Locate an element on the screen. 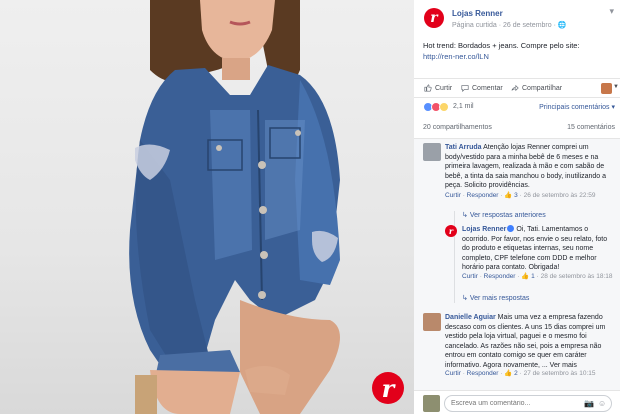 This screenshot has height=414, width=620. page-liked-label: Página curtida is located at coordinates (474, 25).